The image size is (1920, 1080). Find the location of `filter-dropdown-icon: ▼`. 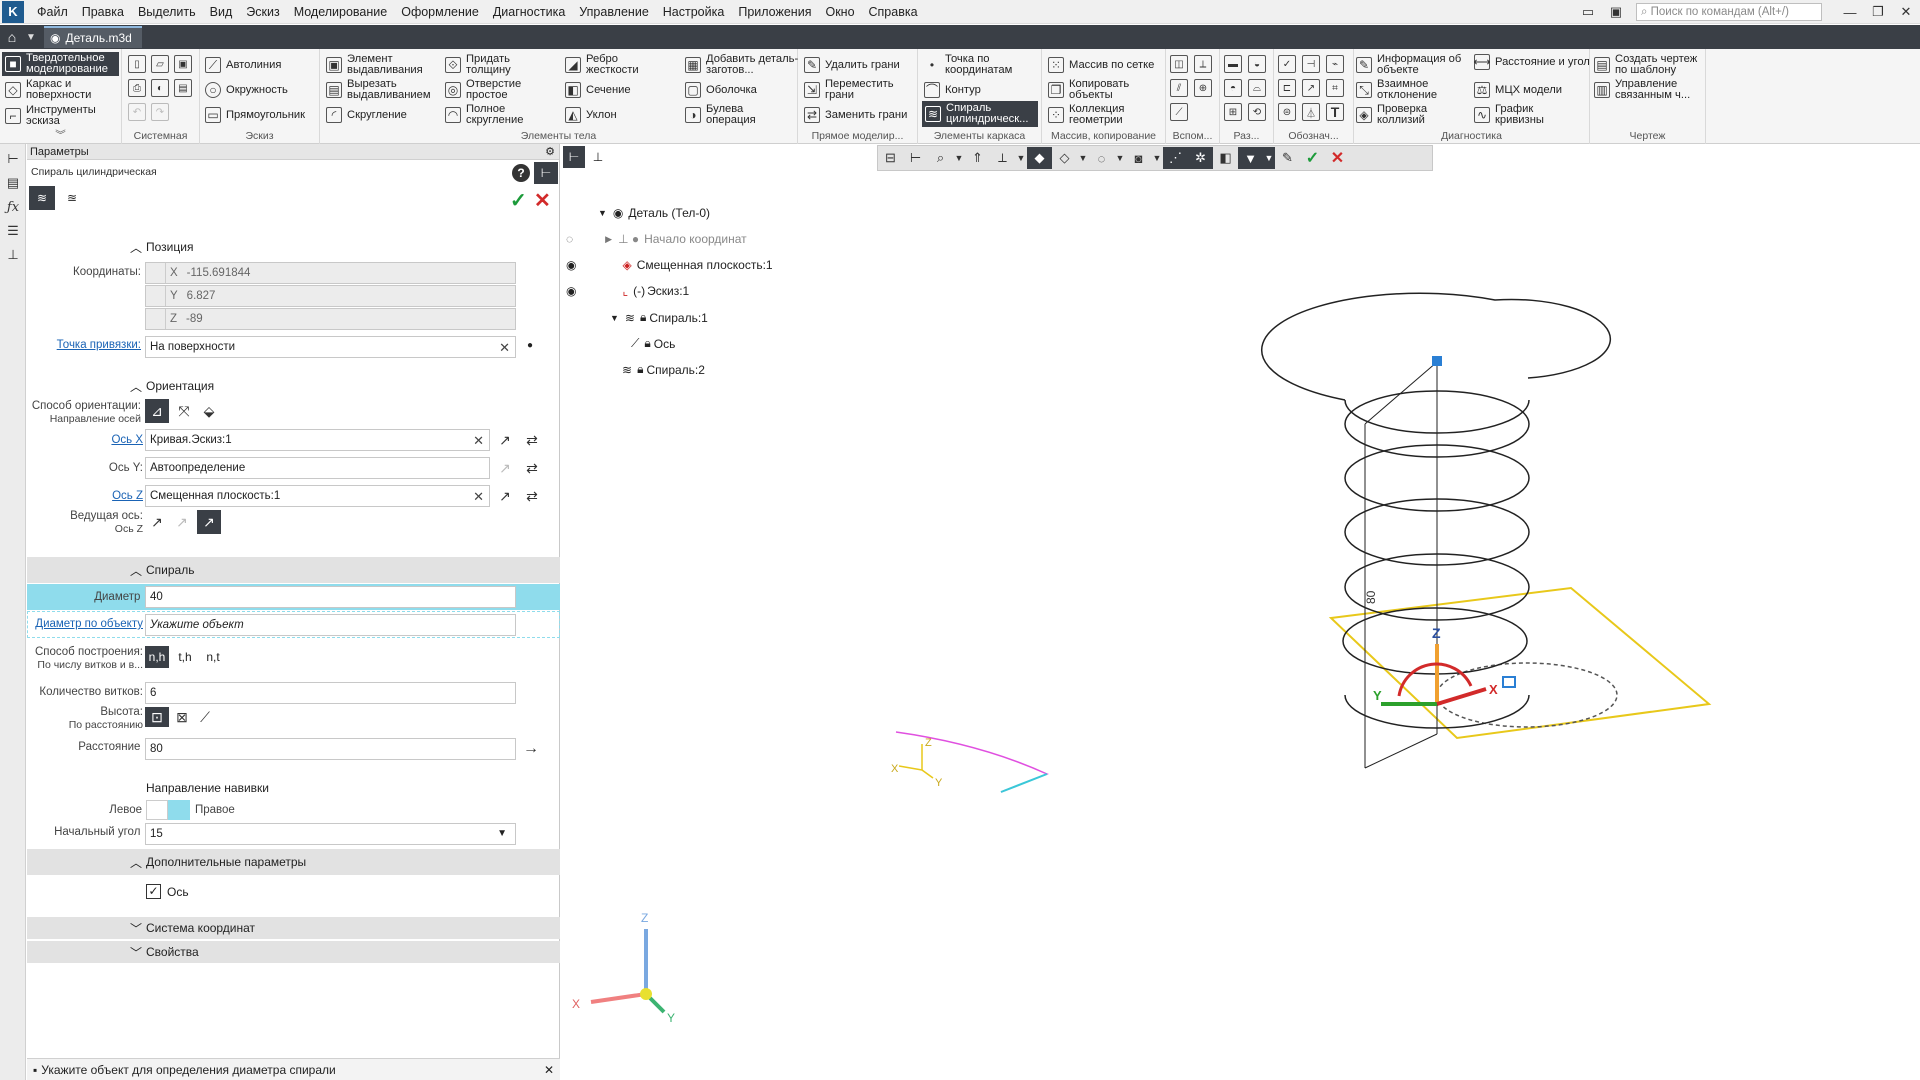

filter-dropdown-icon: ▼ is located at coordinates (1269, 158).